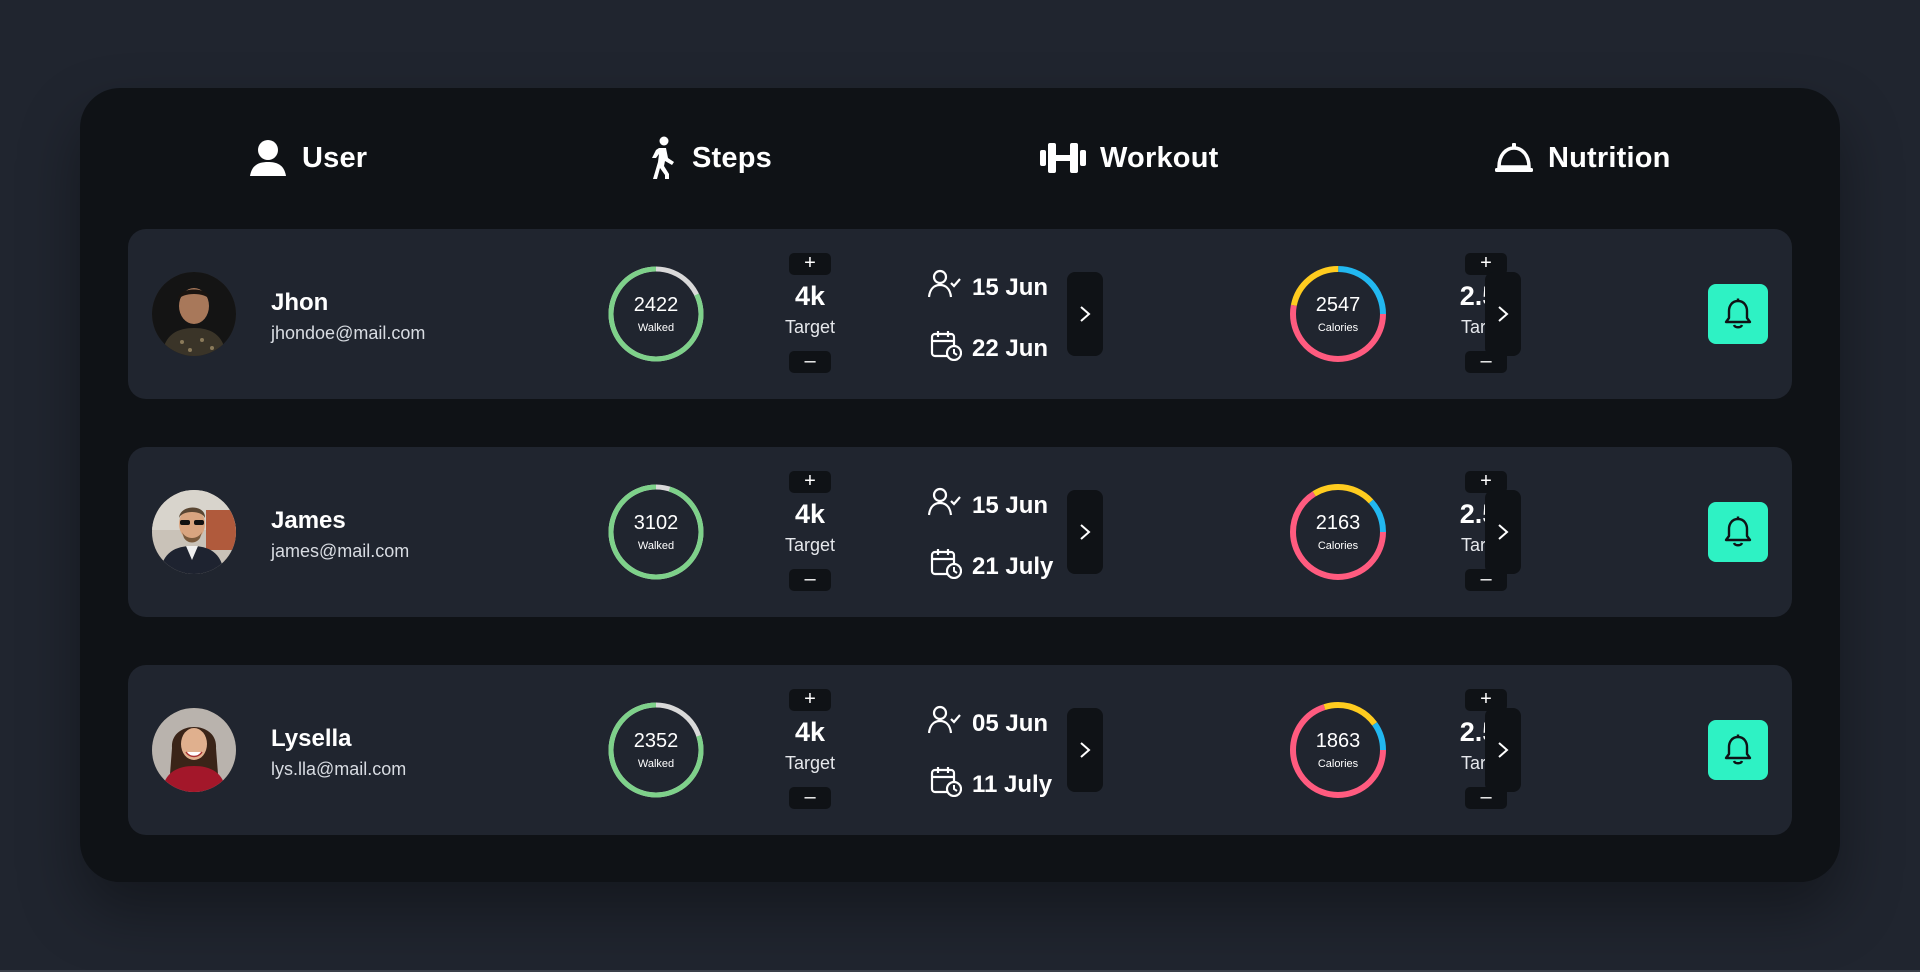  I want to click on header-workout: Workout, so click(1129, 158).